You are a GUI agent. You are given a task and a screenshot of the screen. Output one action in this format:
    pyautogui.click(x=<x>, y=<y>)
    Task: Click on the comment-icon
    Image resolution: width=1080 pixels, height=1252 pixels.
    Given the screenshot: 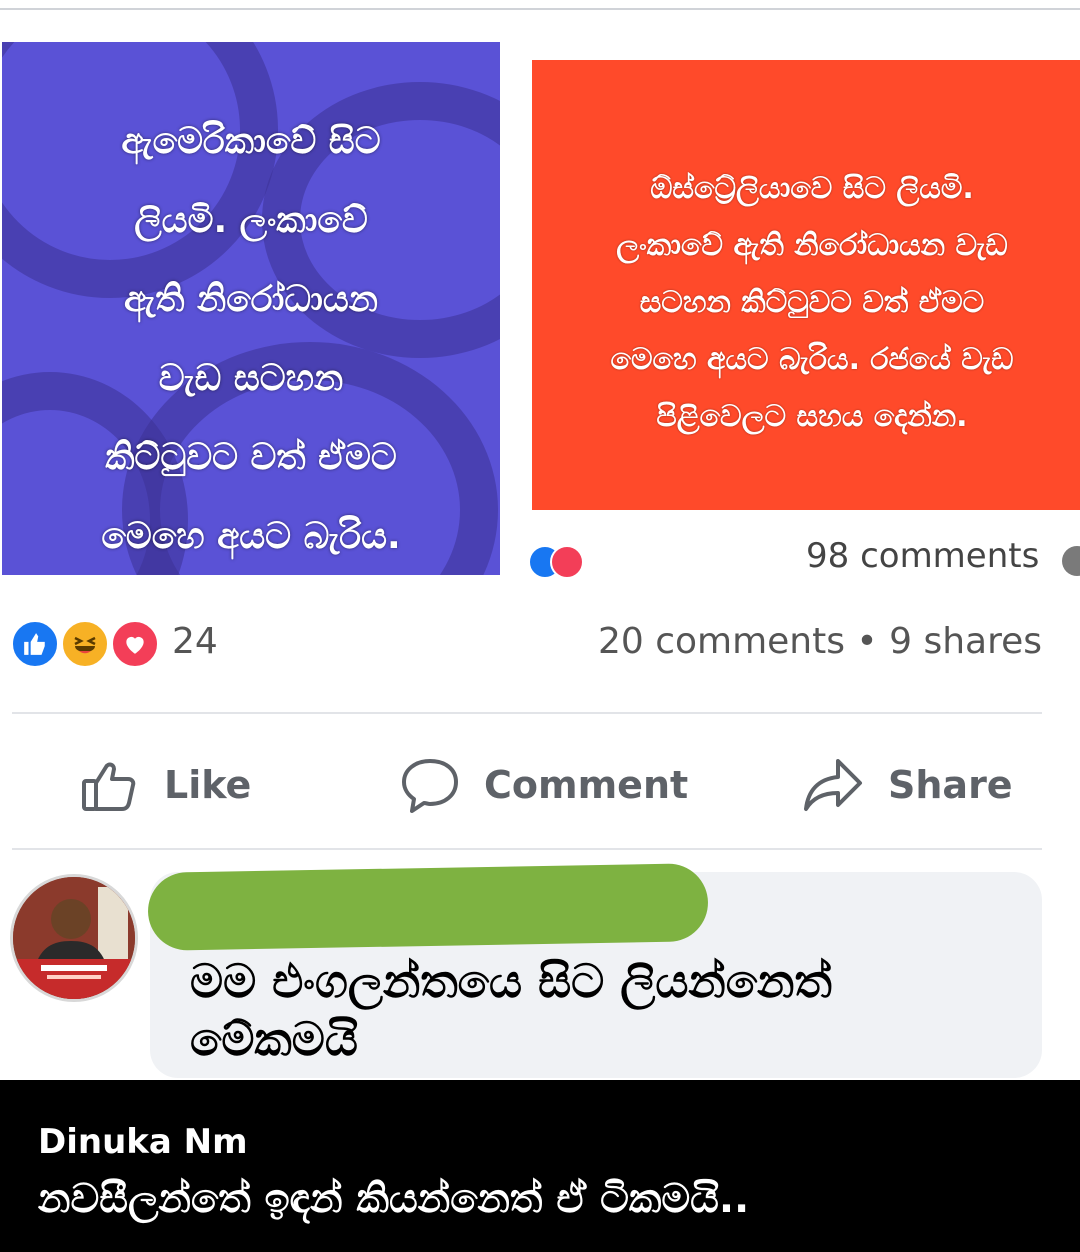 What is the action you would take?
    pyautogui.click(x=430, y=786)
    